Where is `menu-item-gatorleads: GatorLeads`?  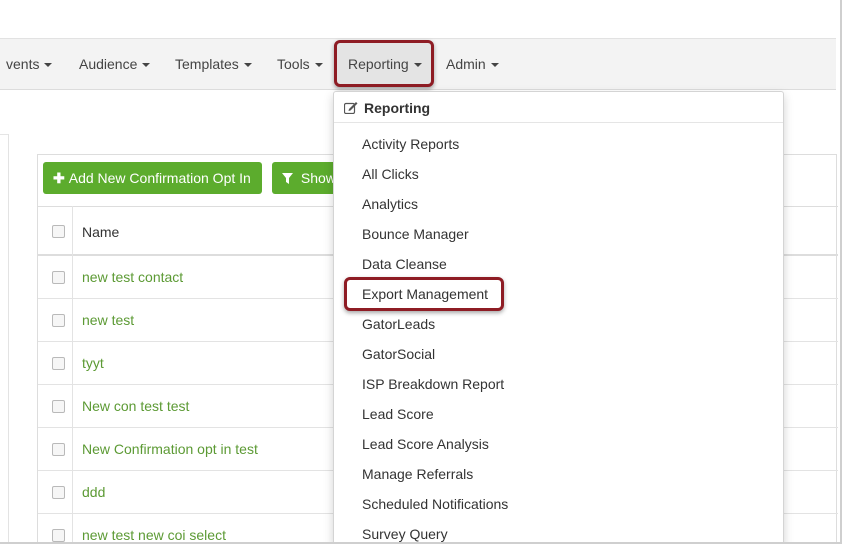
menu-item-gatorleads: GatorLeads is located at coordinates (398, 324).